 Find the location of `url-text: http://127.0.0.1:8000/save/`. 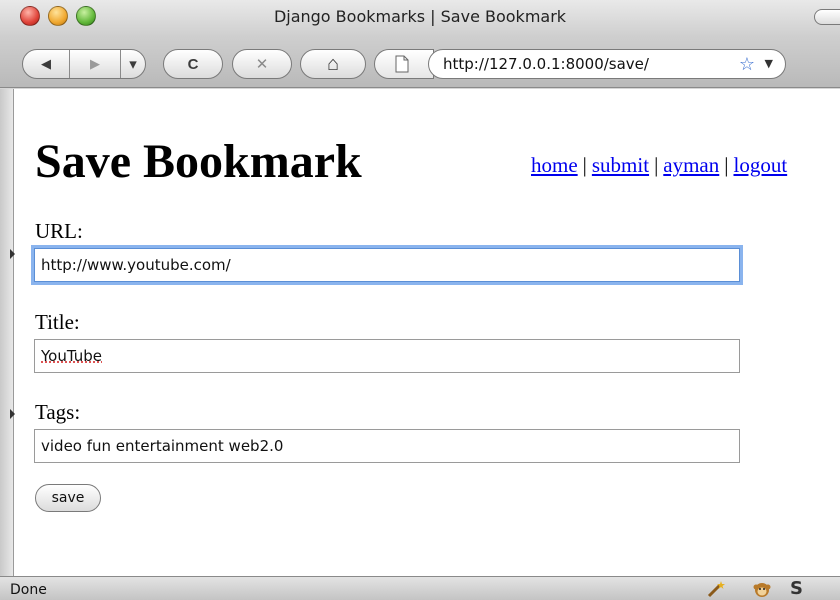

url-text: http://127.0.0.1:8000/save/ is located at coordinates (546, 64).